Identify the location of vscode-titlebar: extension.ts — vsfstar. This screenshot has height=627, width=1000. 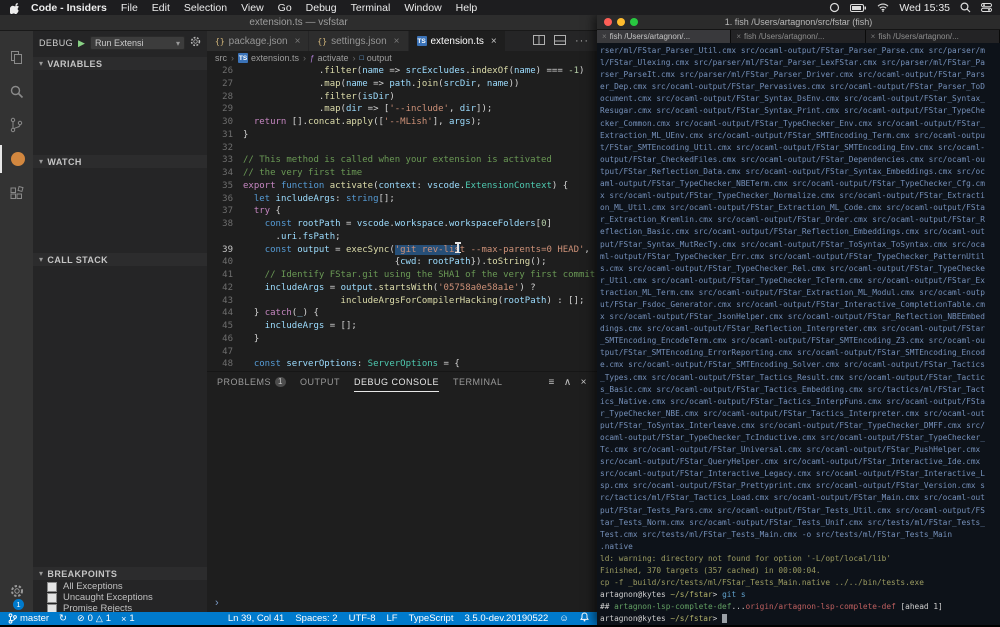
(298, 23).